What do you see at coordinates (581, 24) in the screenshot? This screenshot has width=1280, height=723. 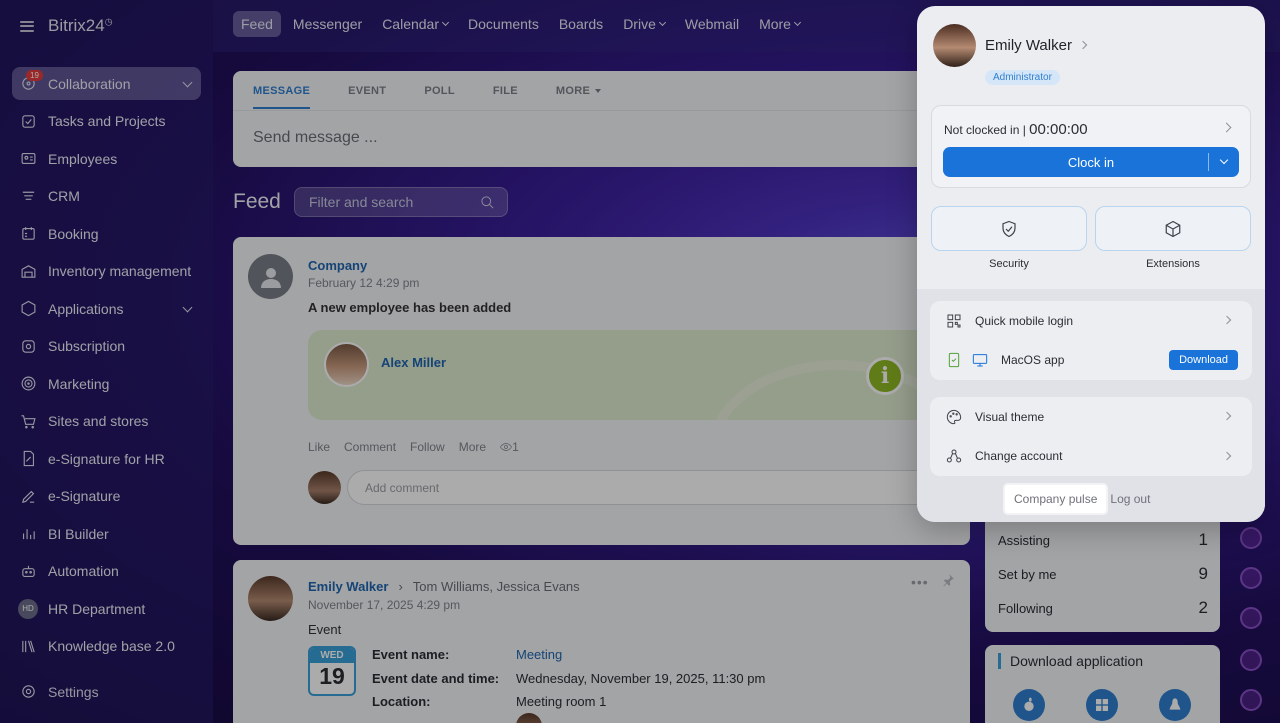 I see `tab-boards: Boards` at bounding box center [581, 24].